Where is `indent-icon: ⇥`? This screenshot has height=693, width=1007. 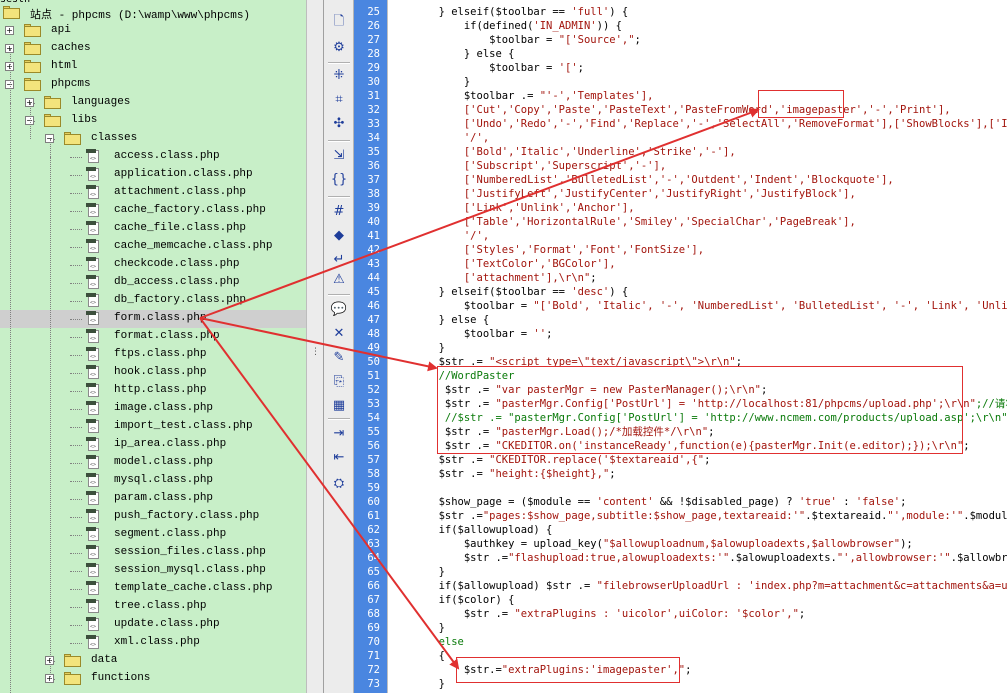
indent-icon: ⇥ is located at coordinates (339, 434).